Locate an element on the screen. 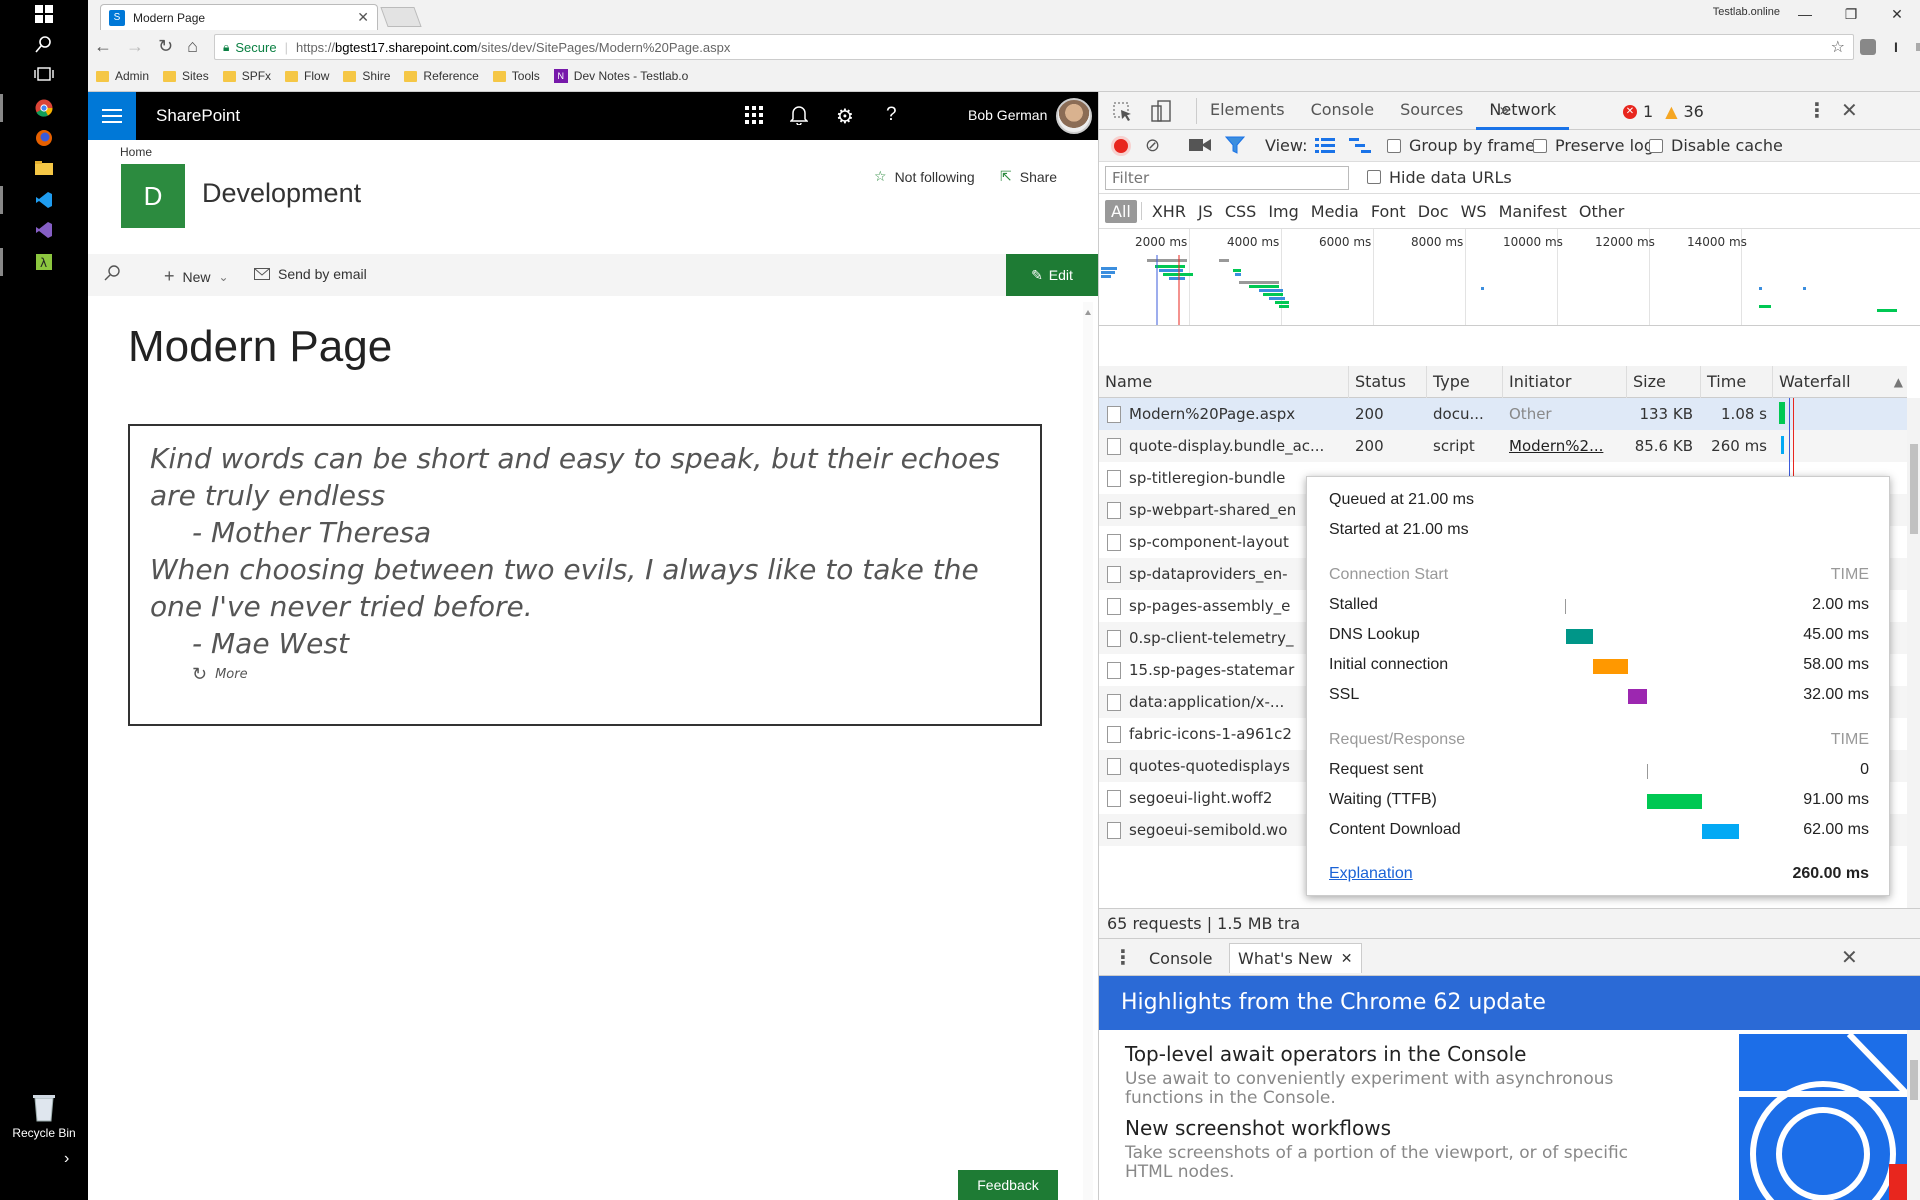 The height and width of the screenshot is (1200, 1920). column-type: Type is located at coordinates (1465, 382).